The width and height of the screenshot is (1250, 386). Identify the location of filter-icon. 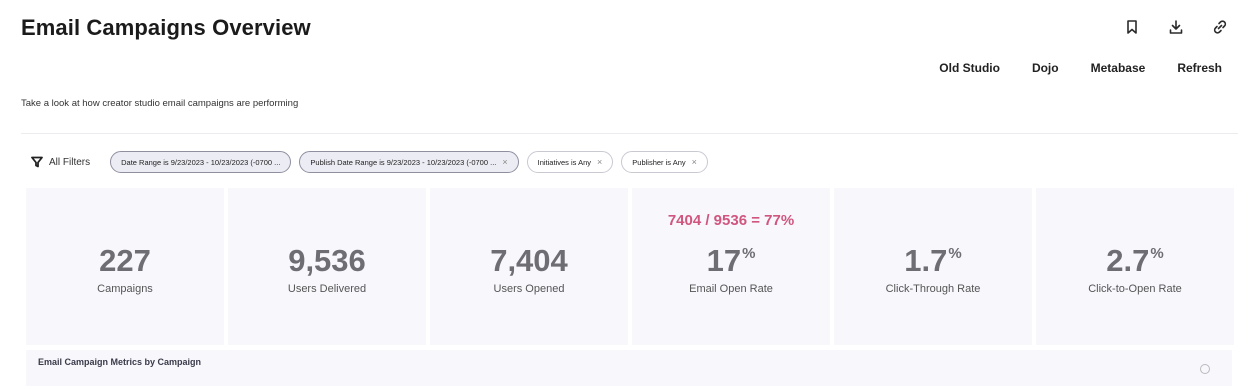
(37, 162).